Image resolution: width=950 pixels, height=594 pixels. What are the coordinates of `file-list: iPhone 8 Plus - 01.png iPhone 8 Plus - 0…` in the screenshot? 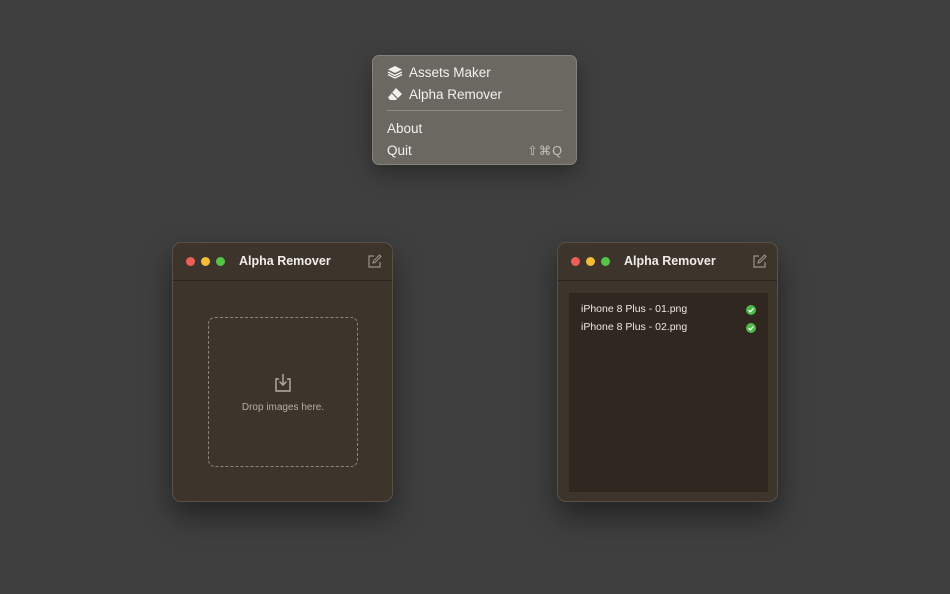 It's located at (668, 392).